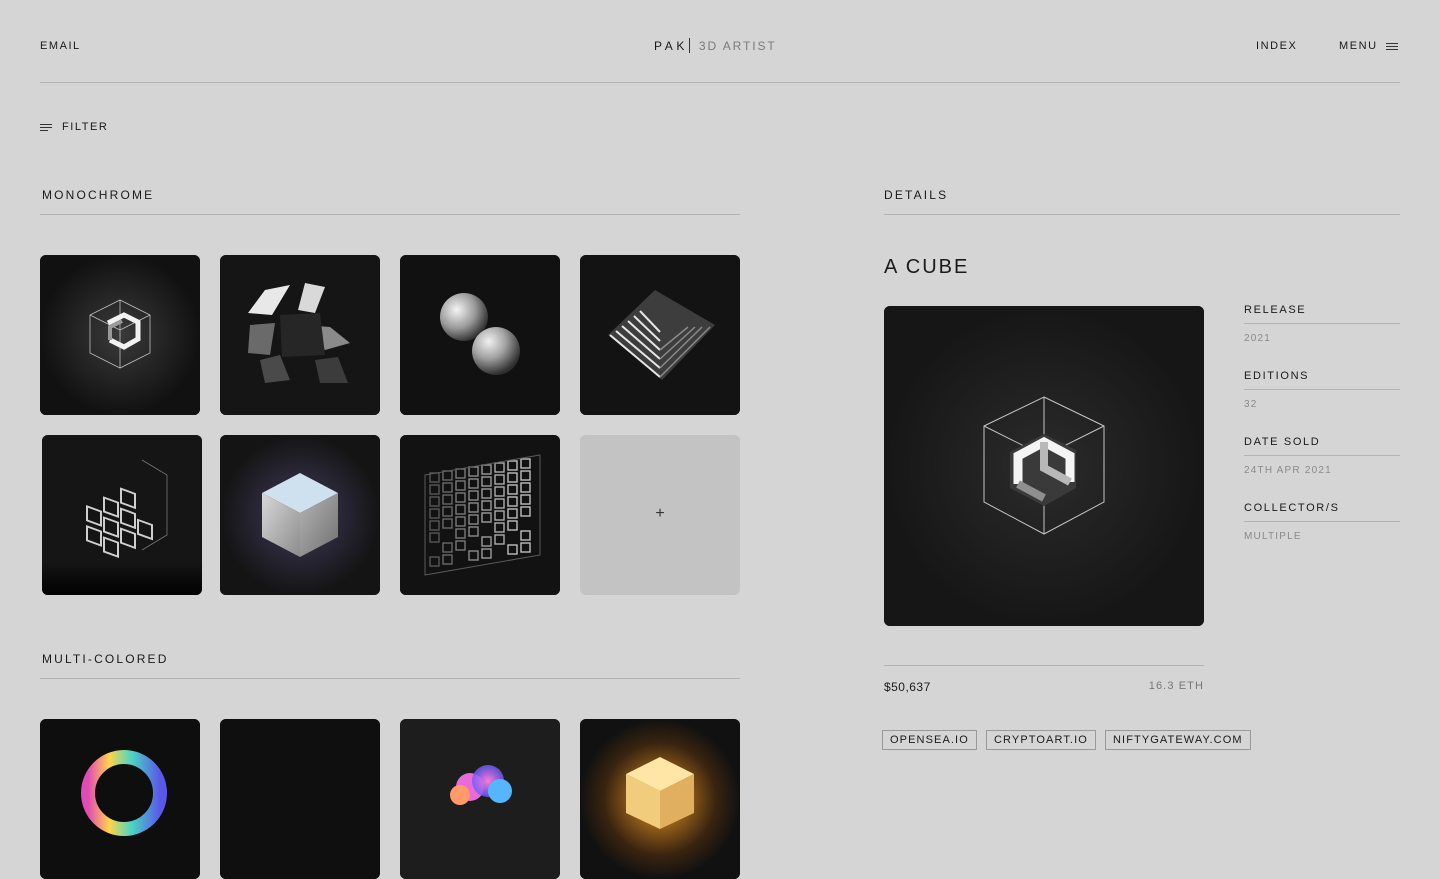 The image size is (1440, 879). I want to click on collectors-divider, so click(1322, 521).